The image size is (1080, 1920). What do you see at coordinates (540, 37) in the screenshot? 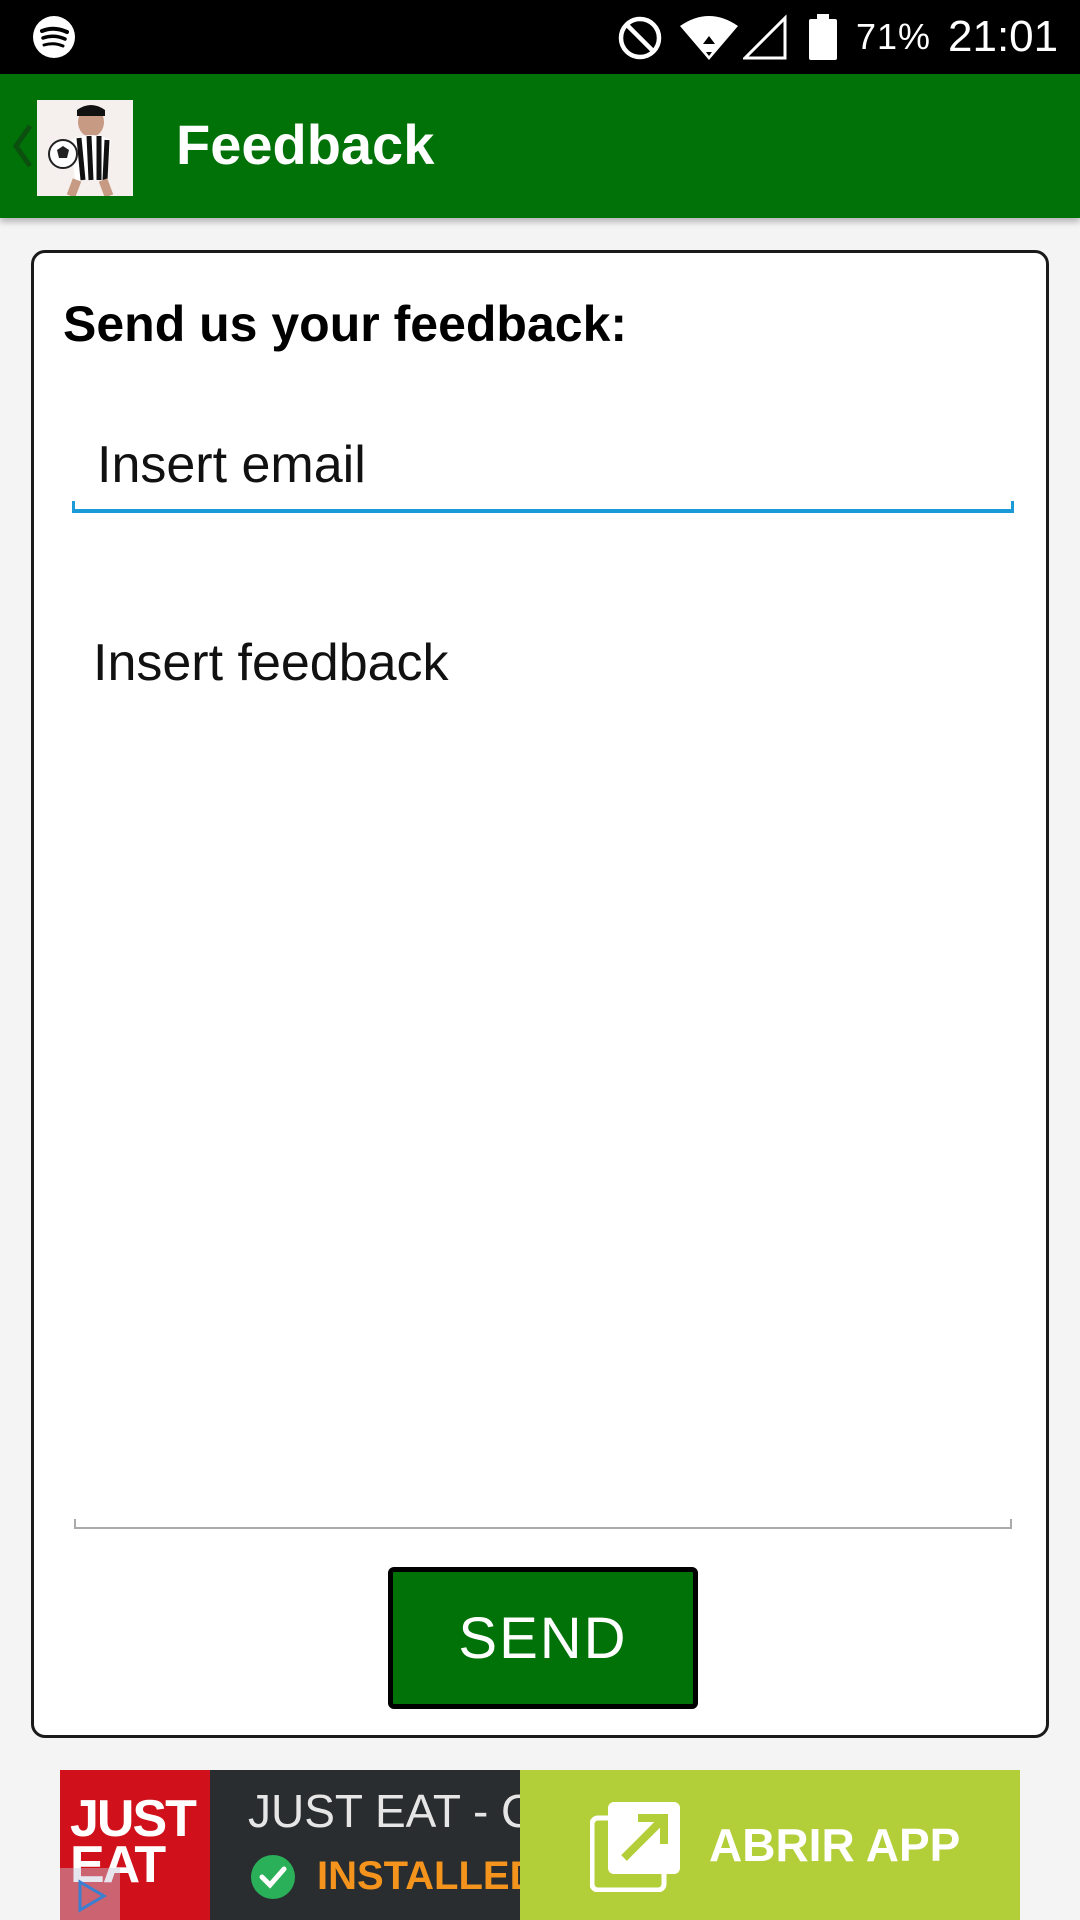
I see `status-bar: 71% 21:01` at bounding box center [540, 37].